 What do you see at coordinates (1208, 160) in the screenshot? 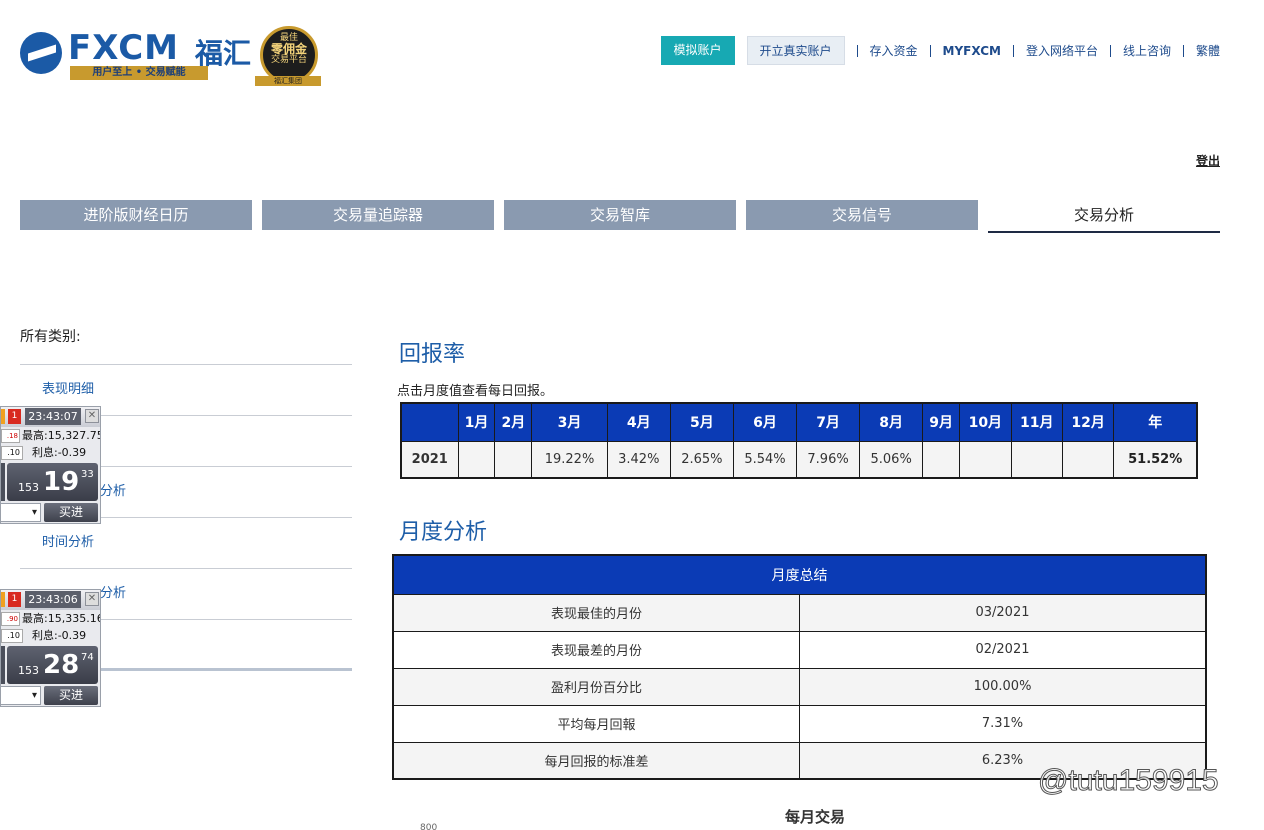
I see `logout-link: 登出` at bounding box center [1208, 160].